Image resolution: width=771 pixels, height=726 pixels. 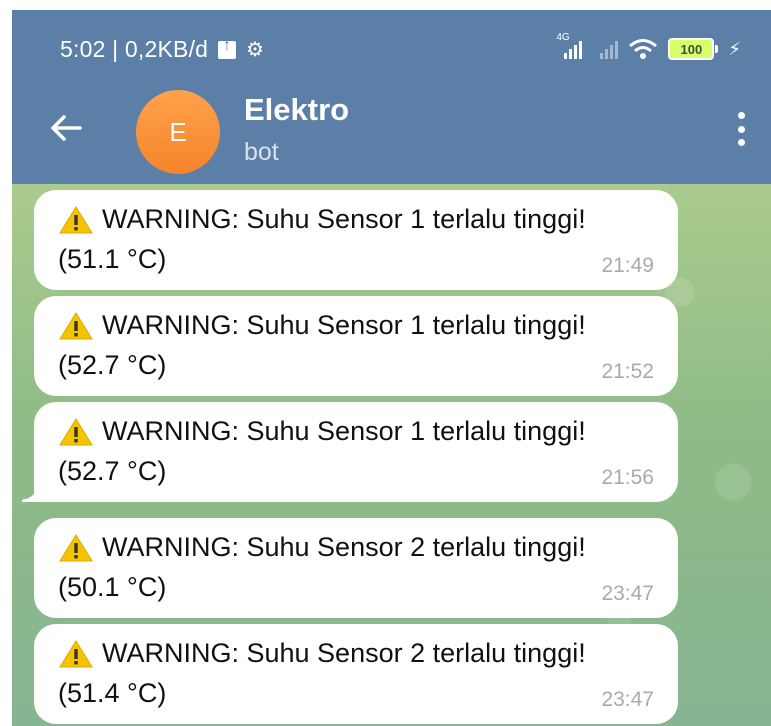 What do you see at coordinates (569, 46) in the screenshot?
I see `cell-signal-icon: 4G` at bounding box center [569, 46].